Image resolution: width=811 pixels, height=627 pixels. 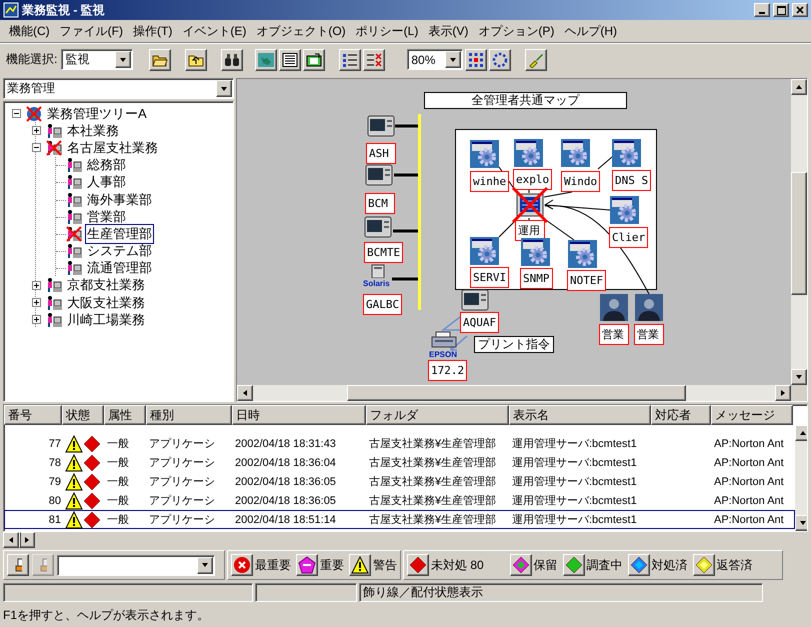 What do you see at coordinates (119, 234) in the screenshot?
I see `tree-item: 生産管理部` at bounding box center [119, 234].